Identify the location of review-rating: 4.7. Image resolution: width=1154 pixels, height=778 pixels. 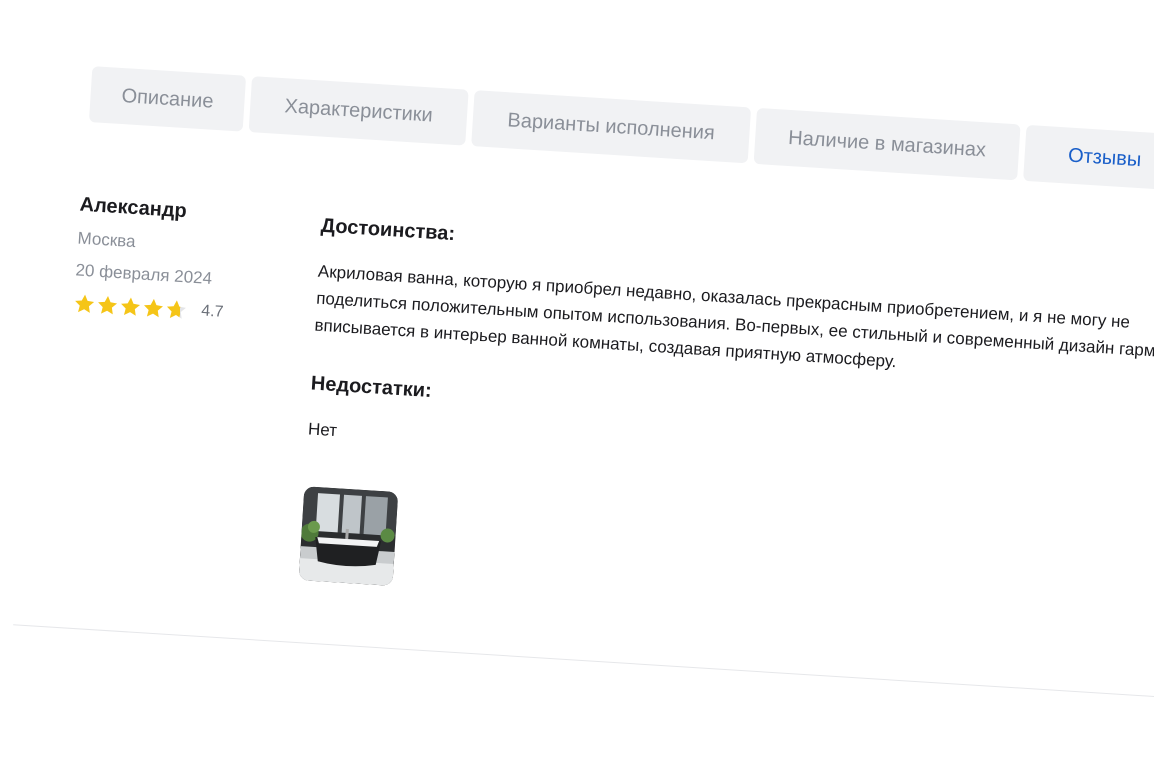
(163, 308).